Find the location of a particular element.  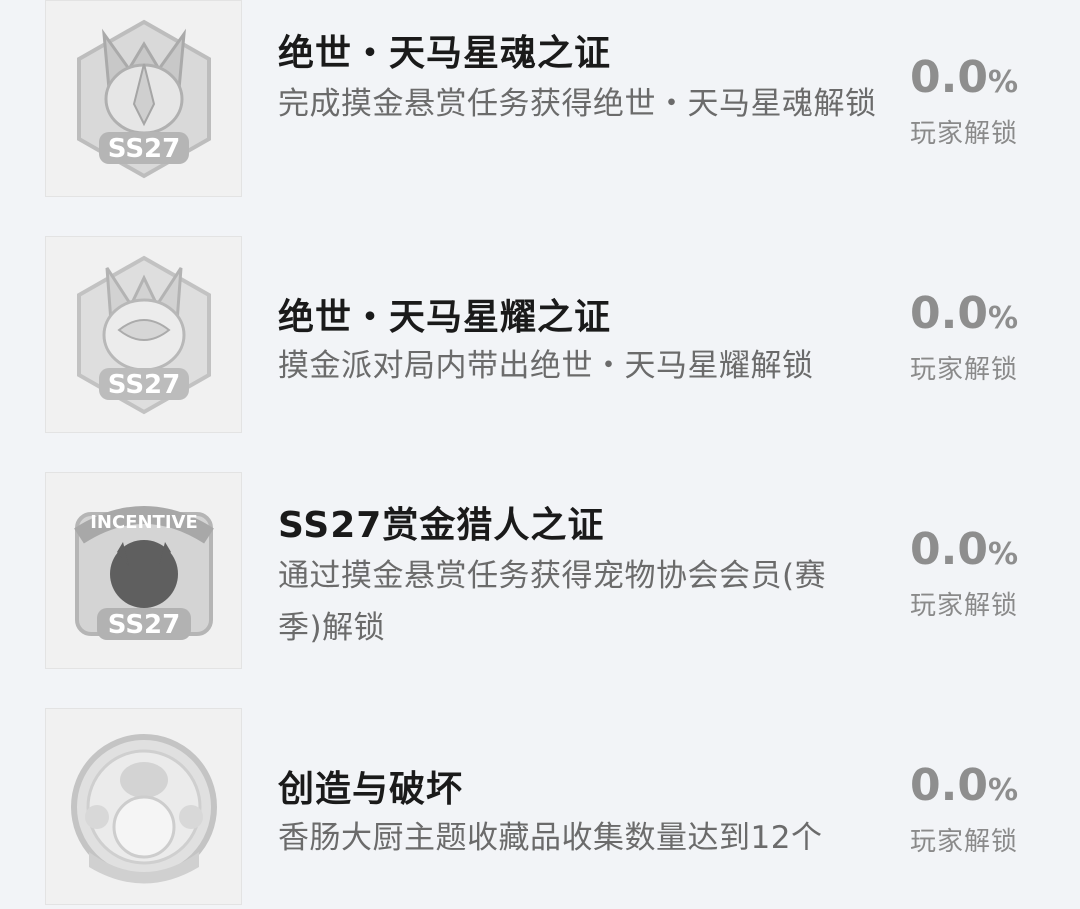

achievement-title: 绝世・天马星耀之证 is located at coordinates (445, 317).